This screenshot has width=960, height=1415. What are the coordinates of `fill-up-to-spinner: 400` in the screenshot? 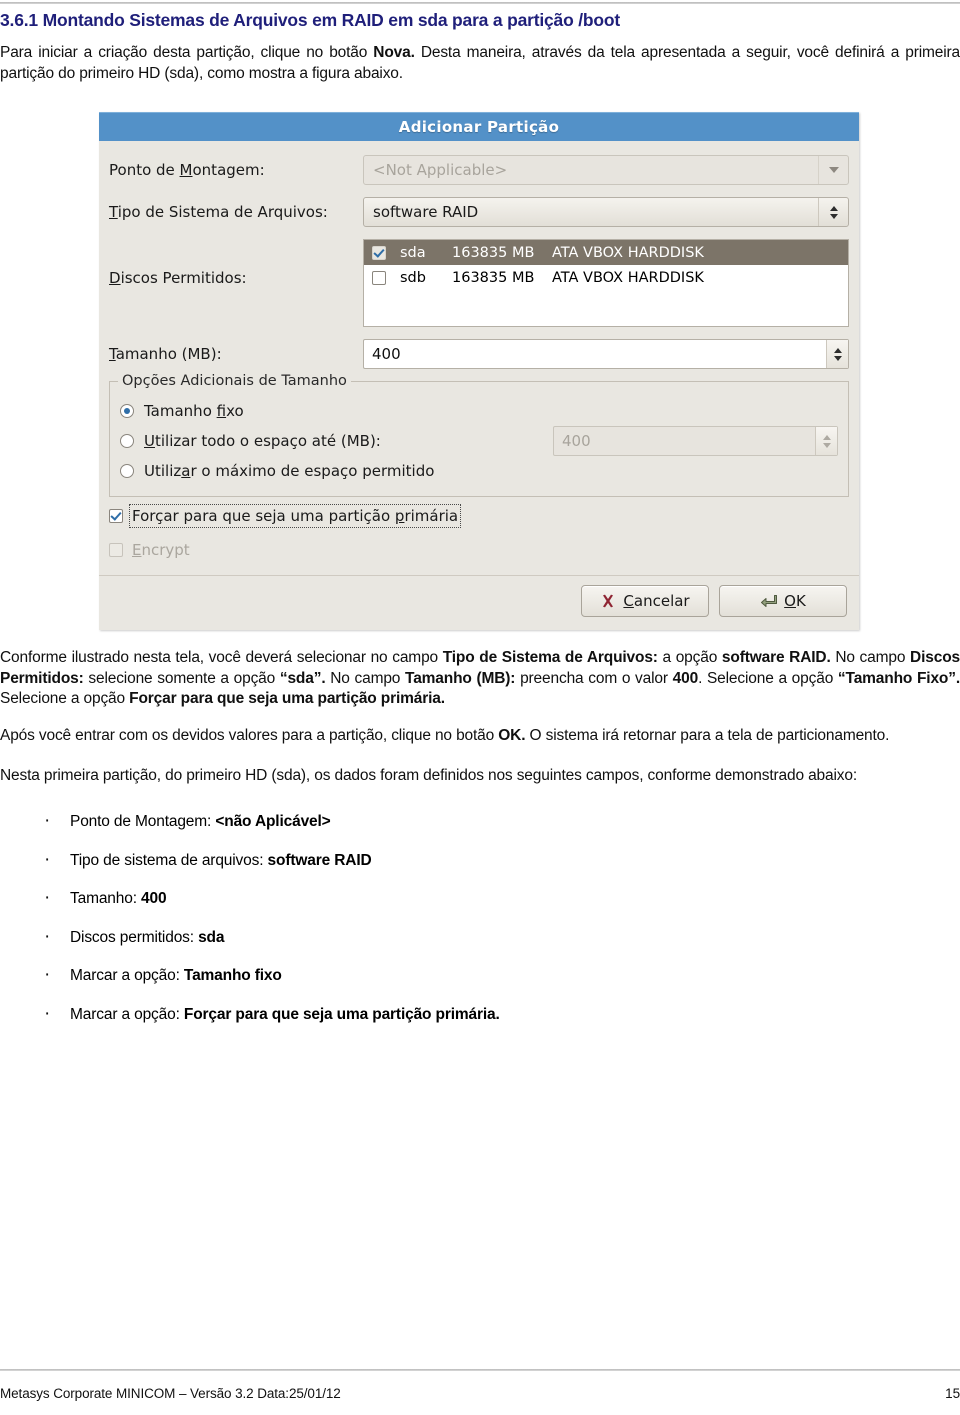 It's located at (695, 441).